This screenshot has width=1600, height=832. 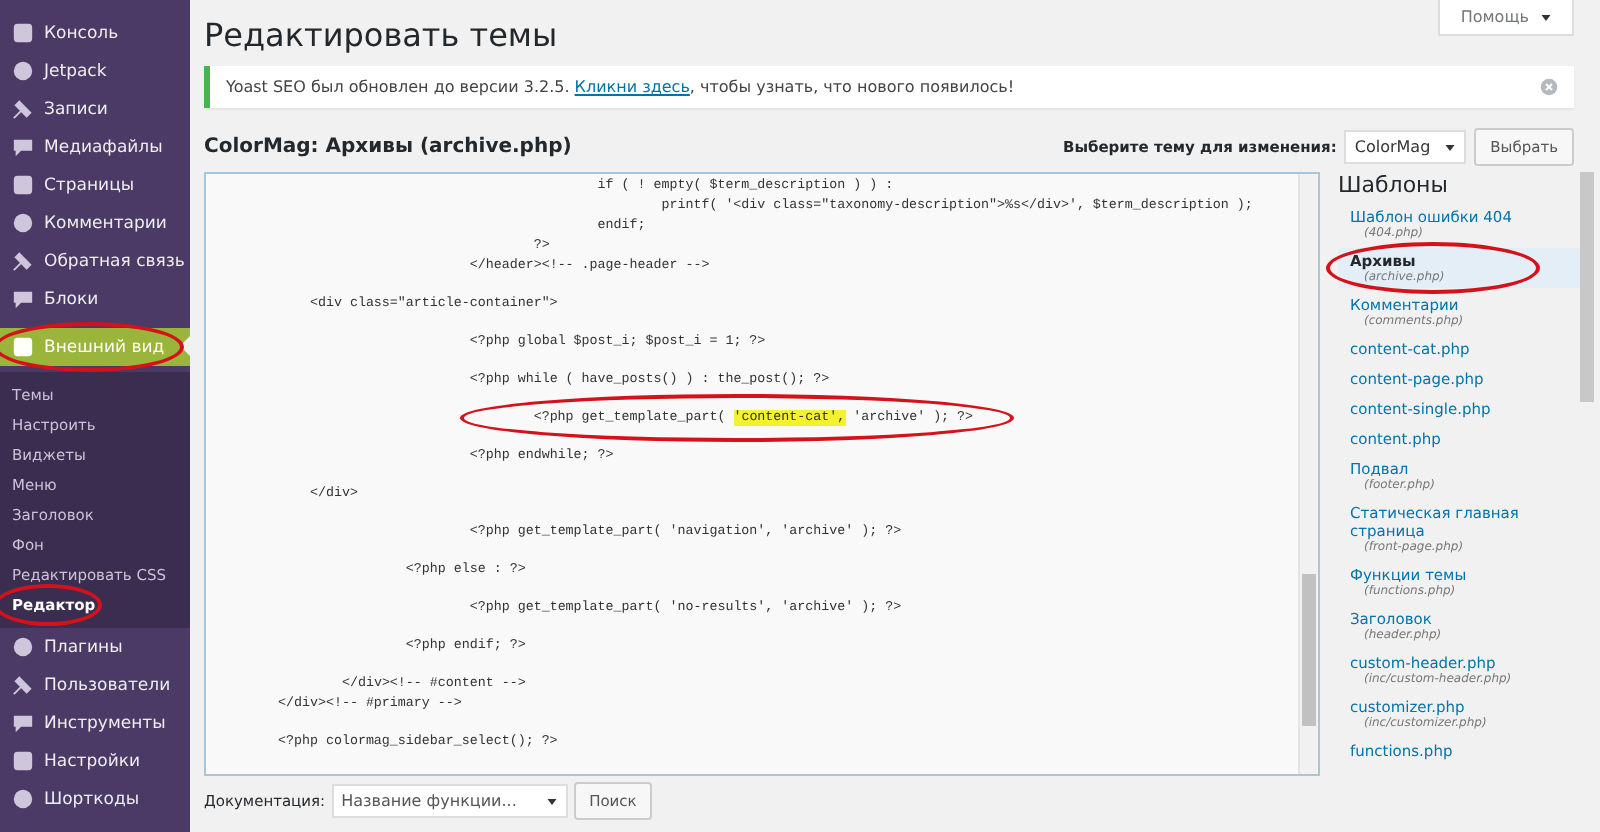 I want to click on notice-text: Yoast SEO был обновлен до версии 3.2.5. Кликни здесь, чтобы узнать, что нового появилось!, so click(x=620, y=87).